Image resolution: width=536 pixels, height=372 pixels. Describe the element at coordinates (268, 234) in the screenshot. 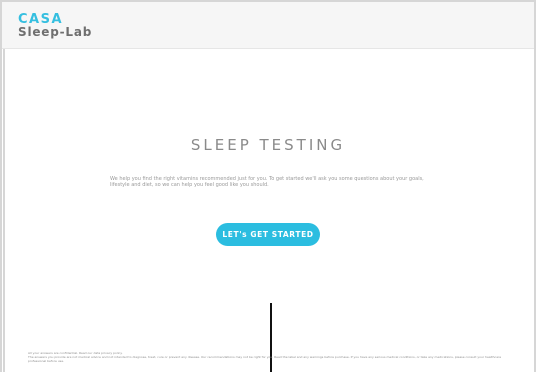

I see `get-started-button: LET's GET STARTED` at that location.